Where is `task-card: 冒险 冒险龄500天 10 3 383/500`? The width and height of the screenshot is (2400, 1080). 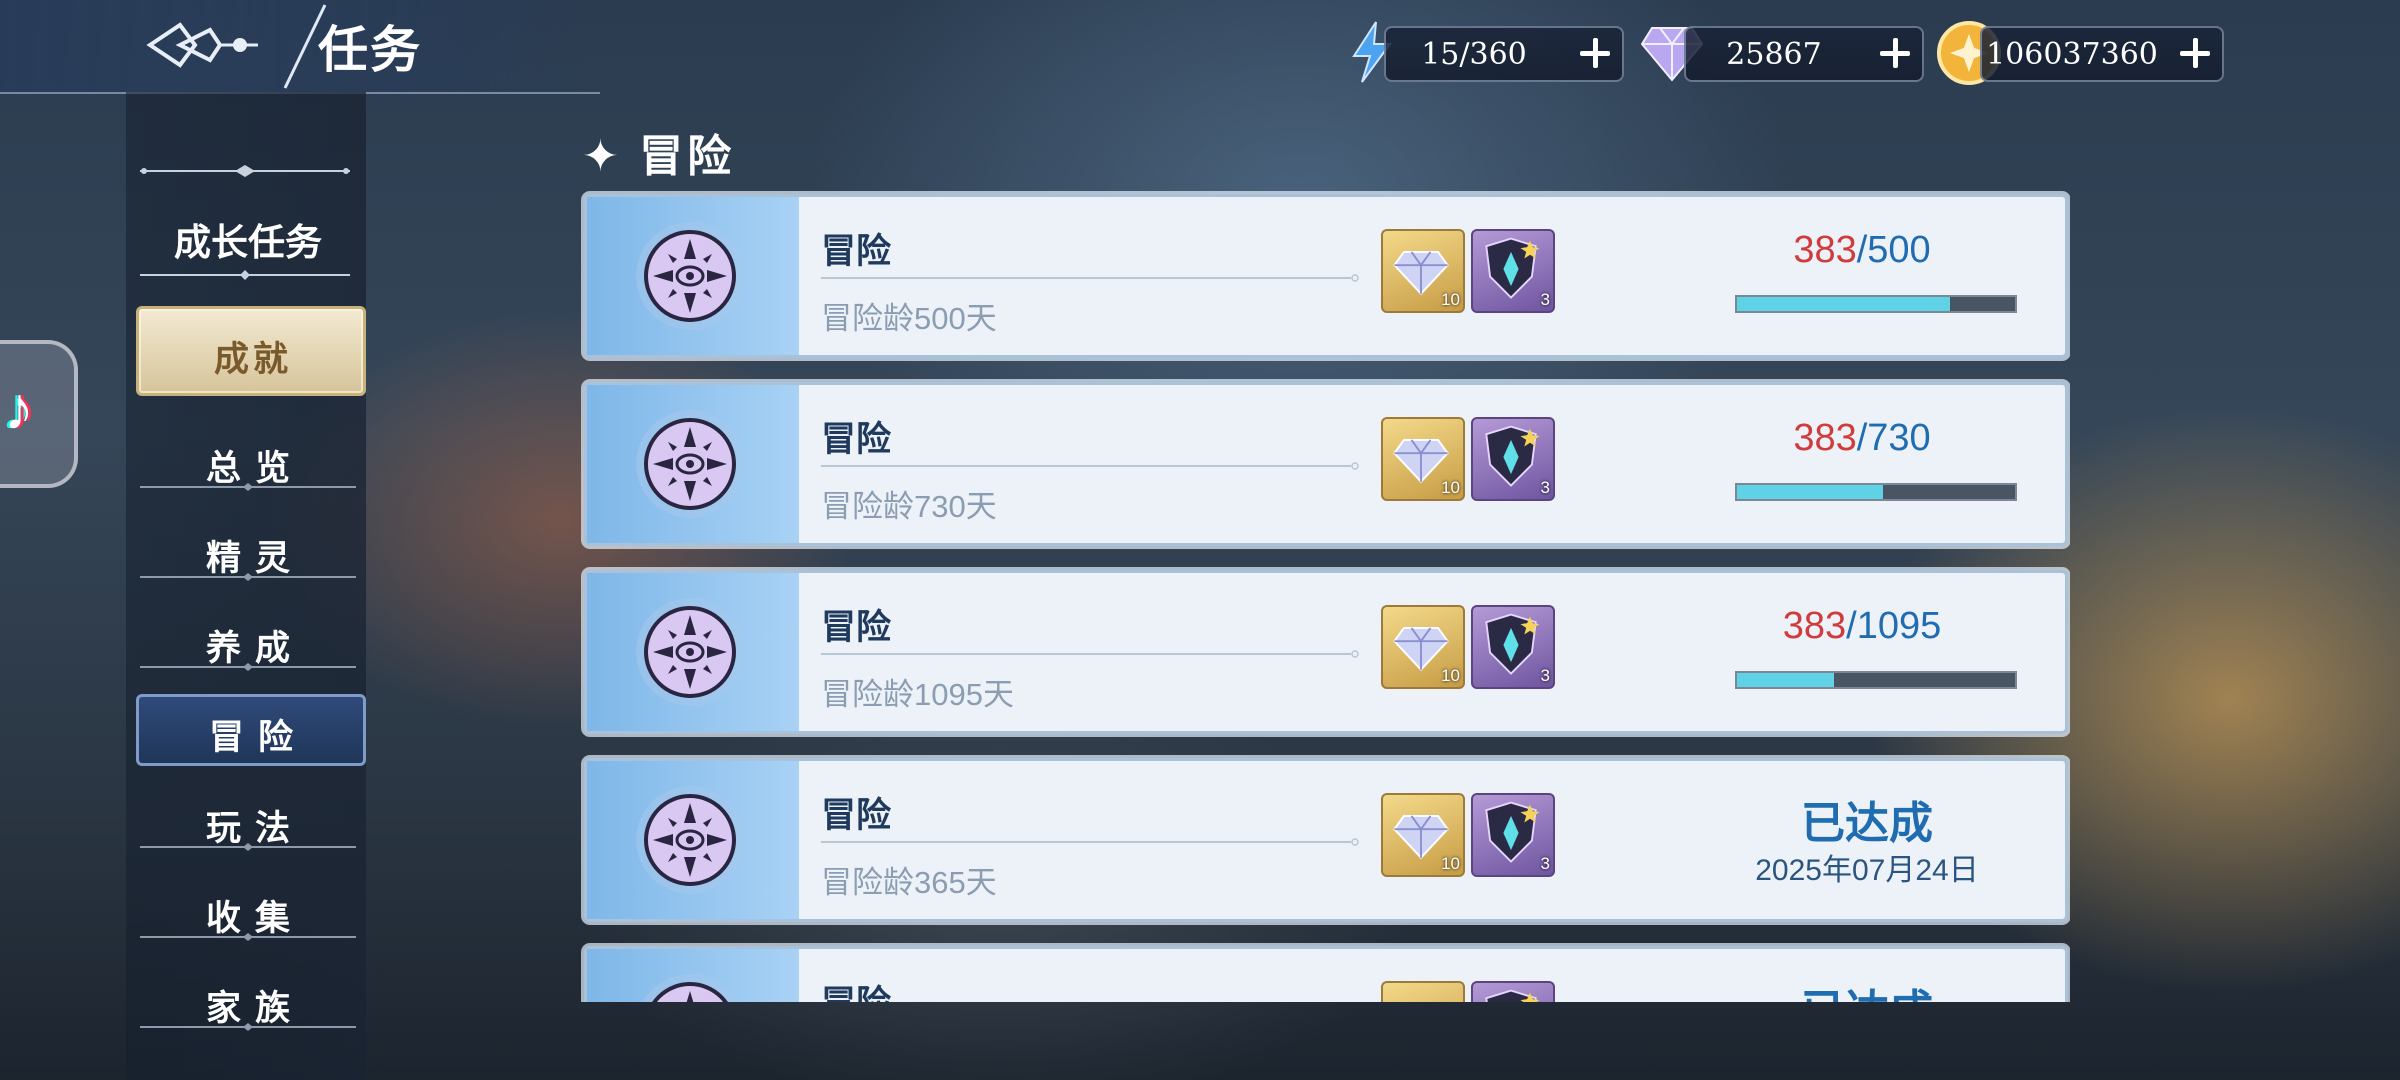
task-card: 冒险 冒险龄500天 10 3 383/500 is located at coordinates (1326, 276).